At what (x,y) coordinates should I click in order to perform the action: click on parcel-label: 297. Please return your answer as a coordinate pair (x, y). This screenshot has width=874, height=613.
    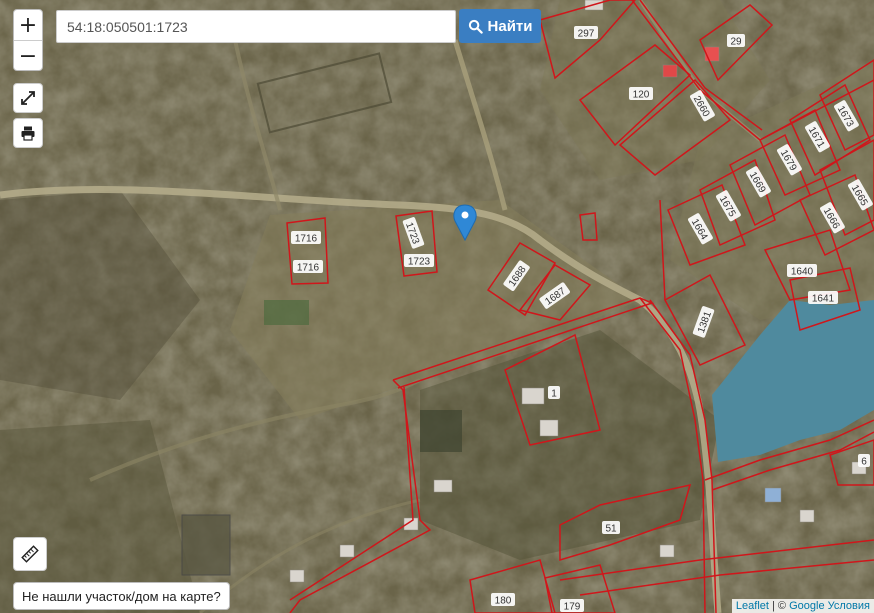
    Looking at the image, I should click on (586, 33).